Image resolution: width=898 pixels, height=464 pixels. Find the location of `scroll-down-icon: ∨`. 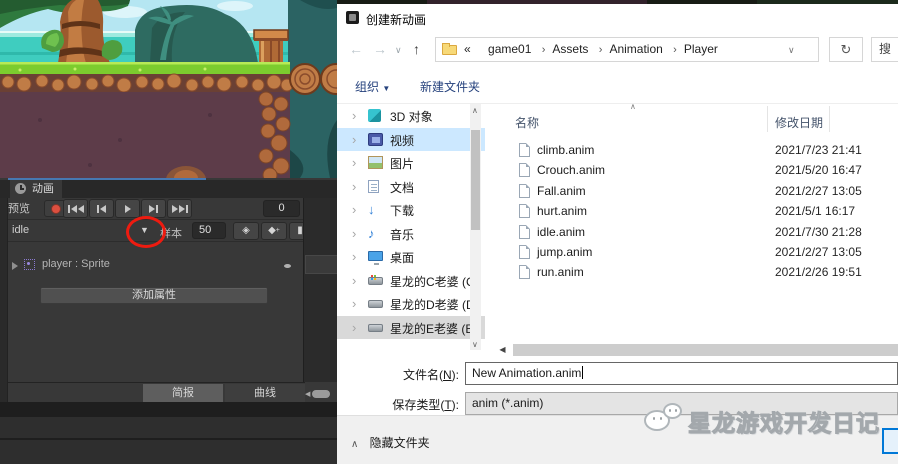

scroll-down-icon: ∨ is located at coordinates (475, 344).